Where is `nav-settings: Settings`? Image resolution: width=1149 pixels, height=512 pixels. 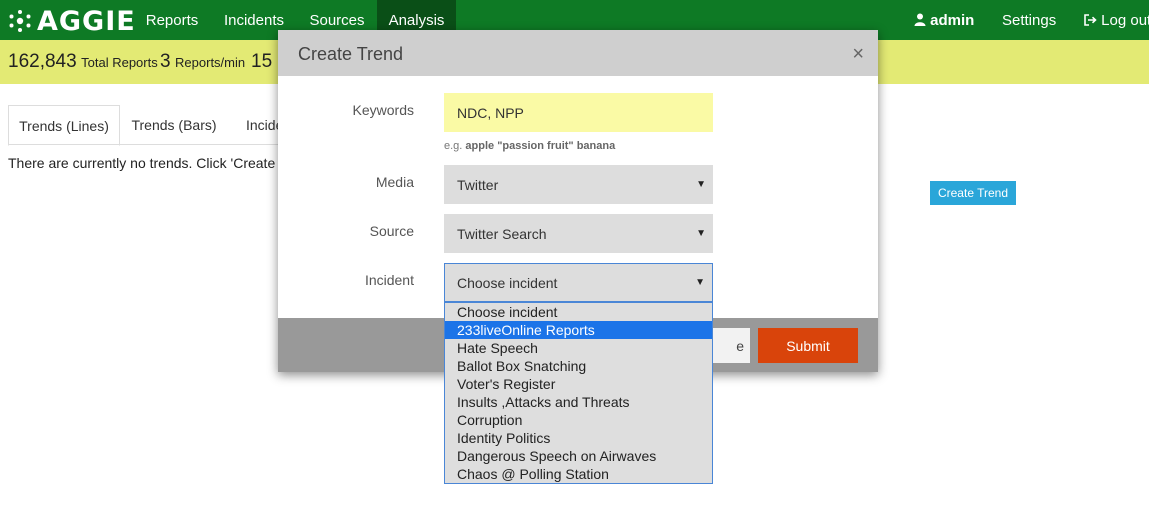
nav-settings: Settings is located at coordinates (1029, 20).